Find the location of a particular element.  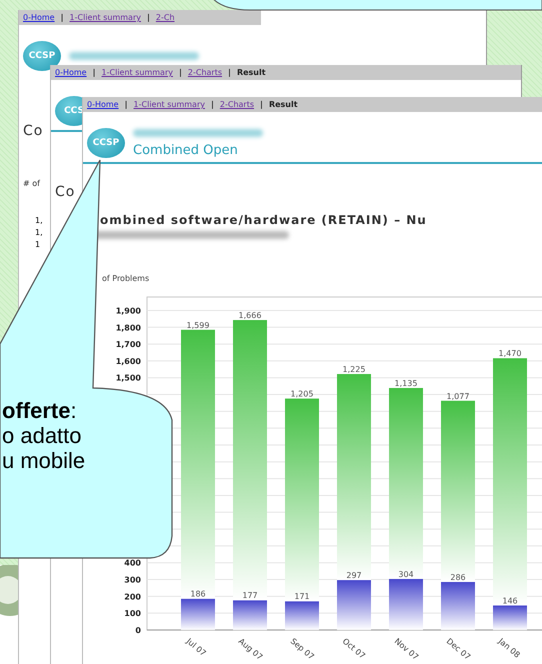

data-label: 177 is located at coordinates (250, 595).